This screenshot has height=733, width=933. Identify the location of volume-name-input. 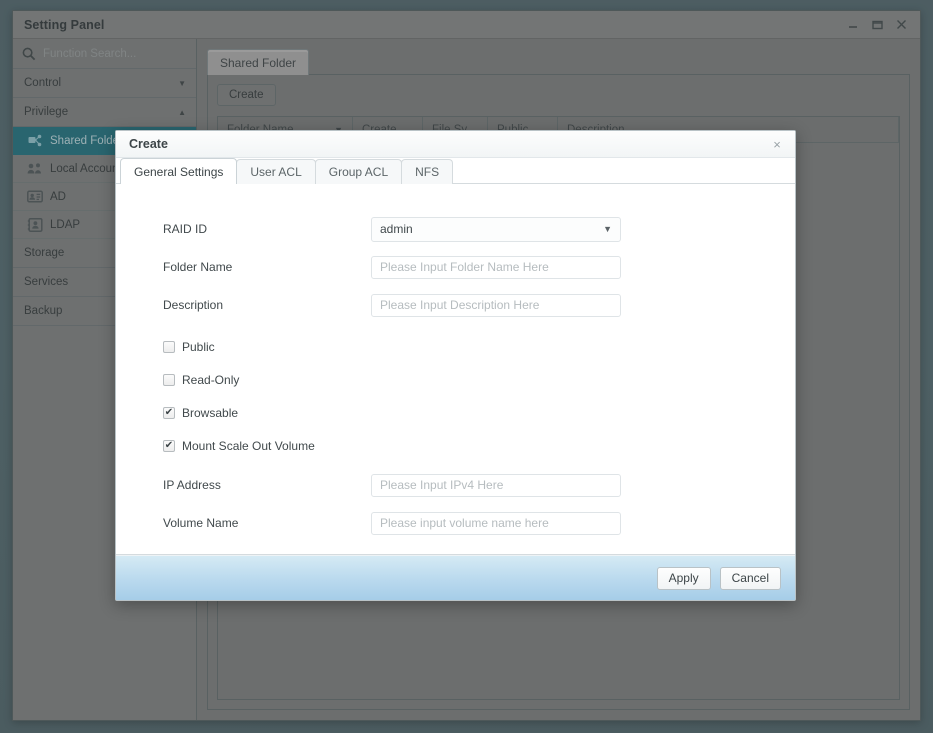
(496, 523).